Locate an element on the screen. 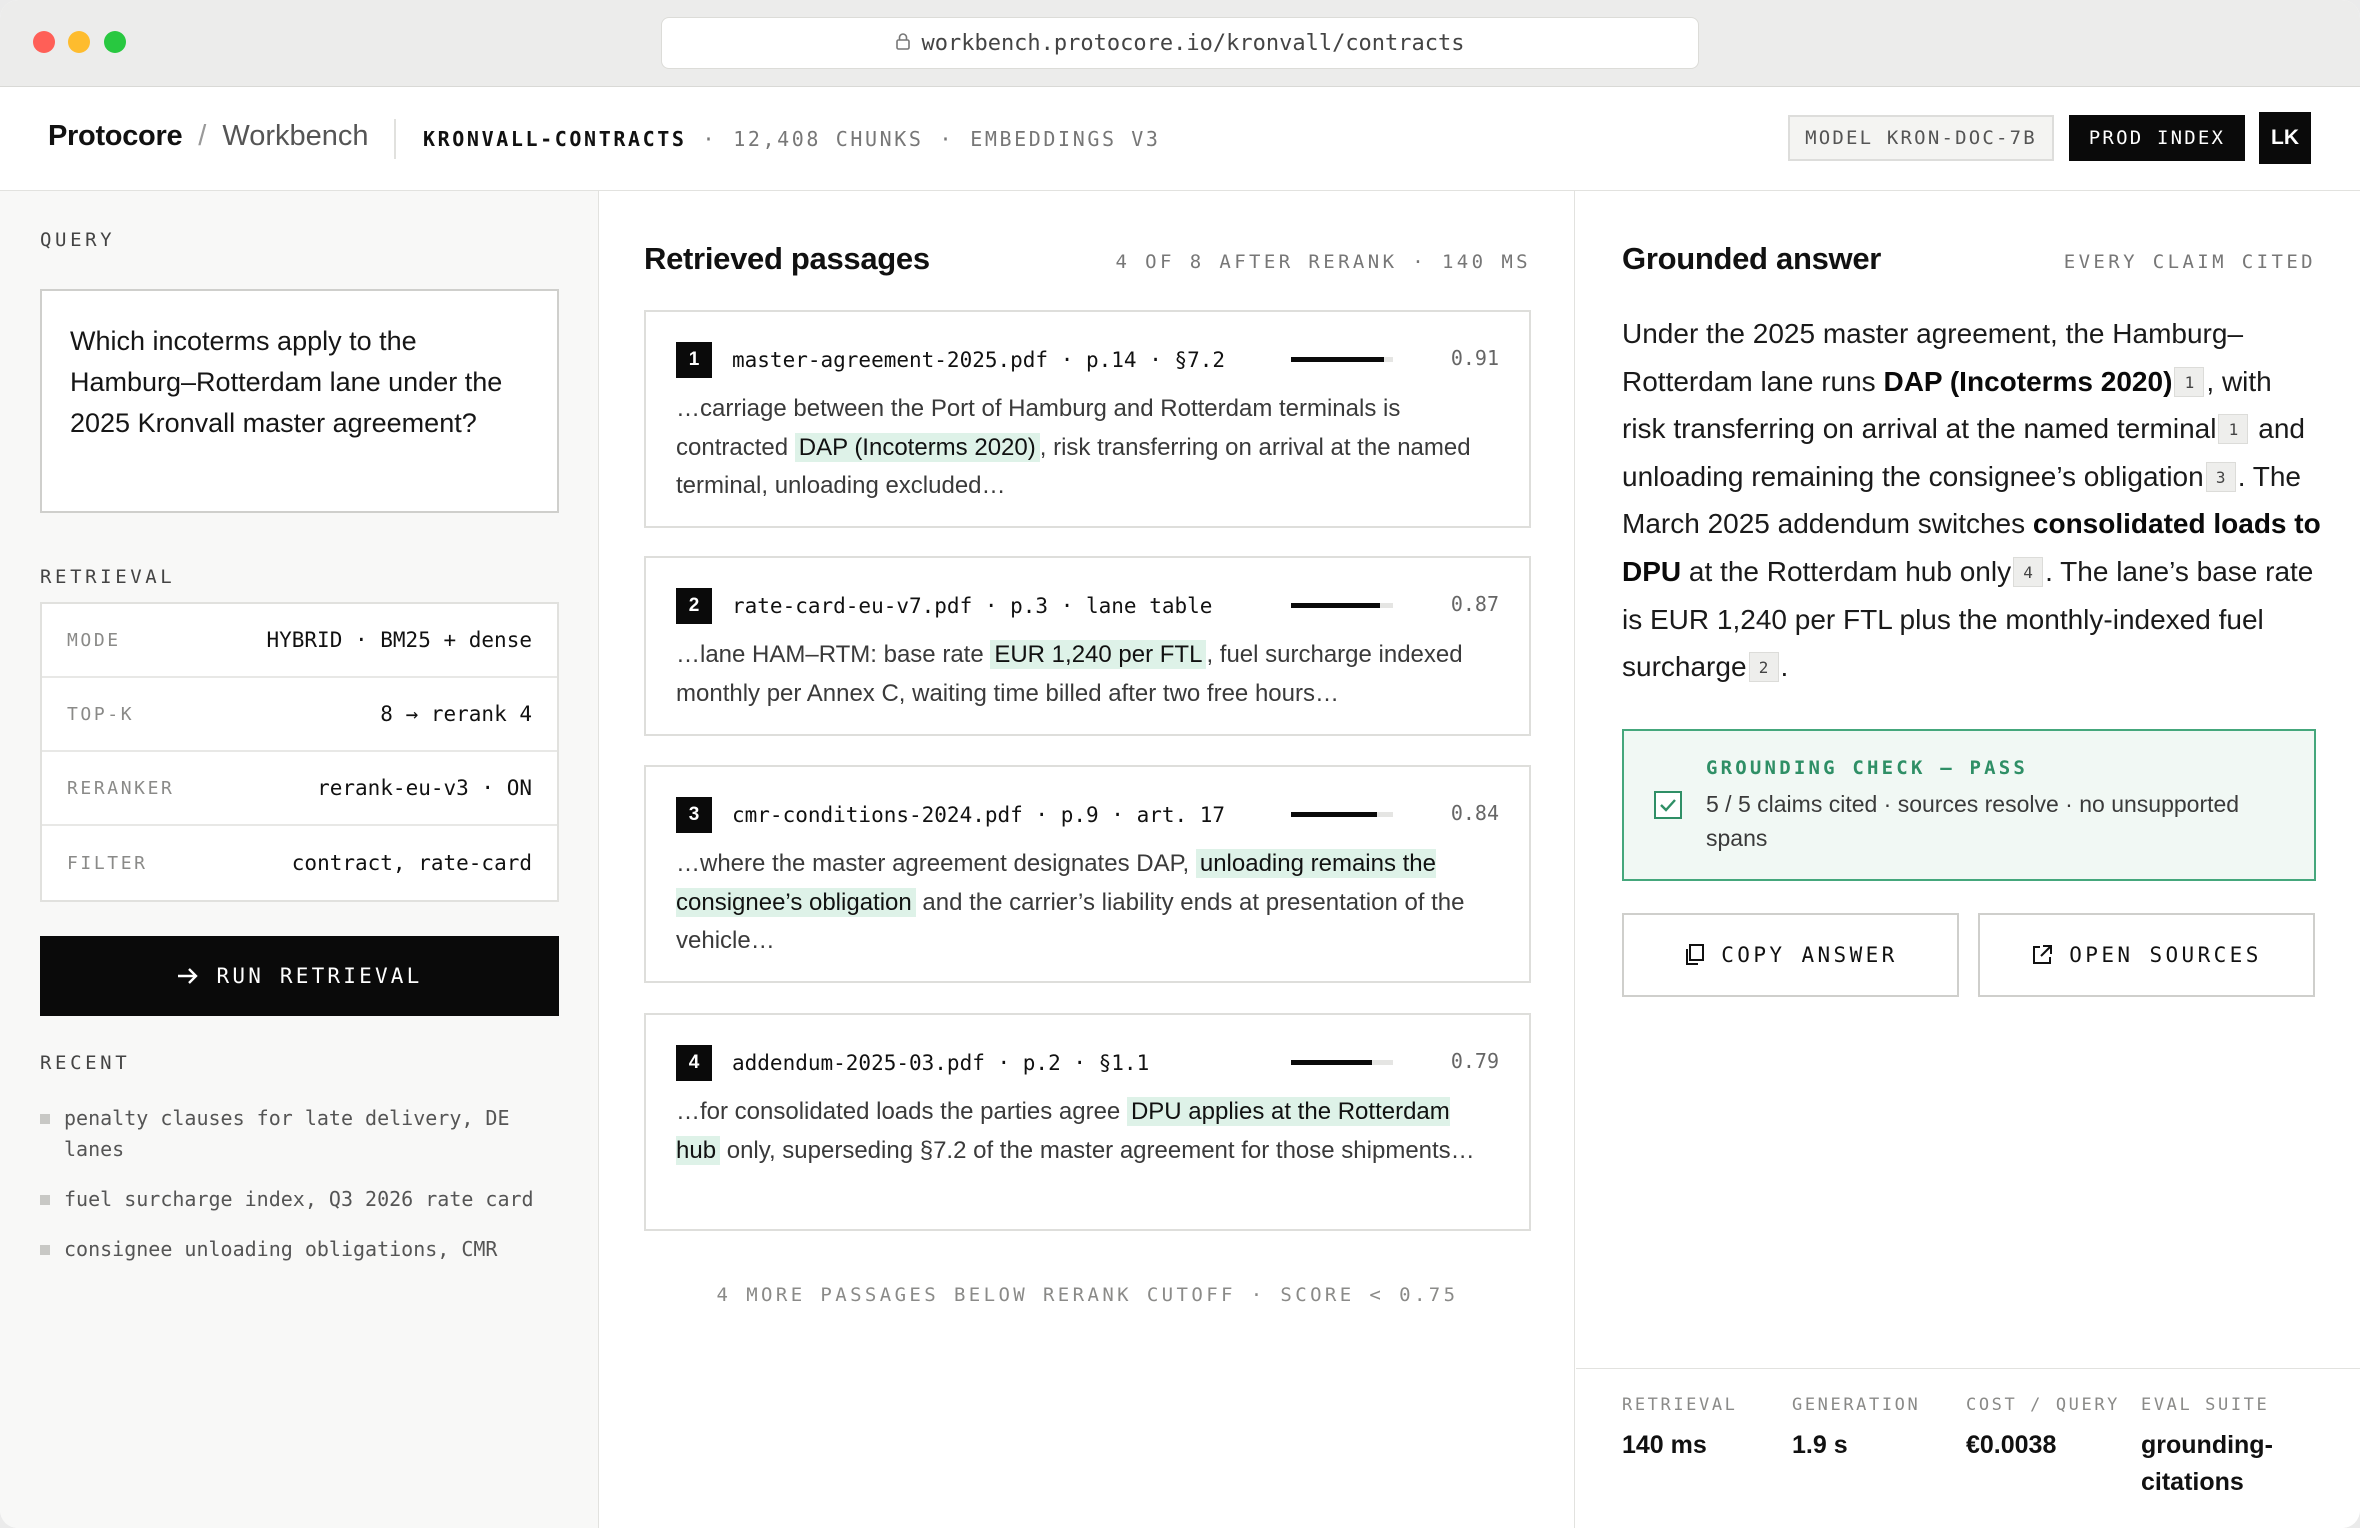 The image size is (2360, 1528). copy-icon is located at coordinates (1695, 954).